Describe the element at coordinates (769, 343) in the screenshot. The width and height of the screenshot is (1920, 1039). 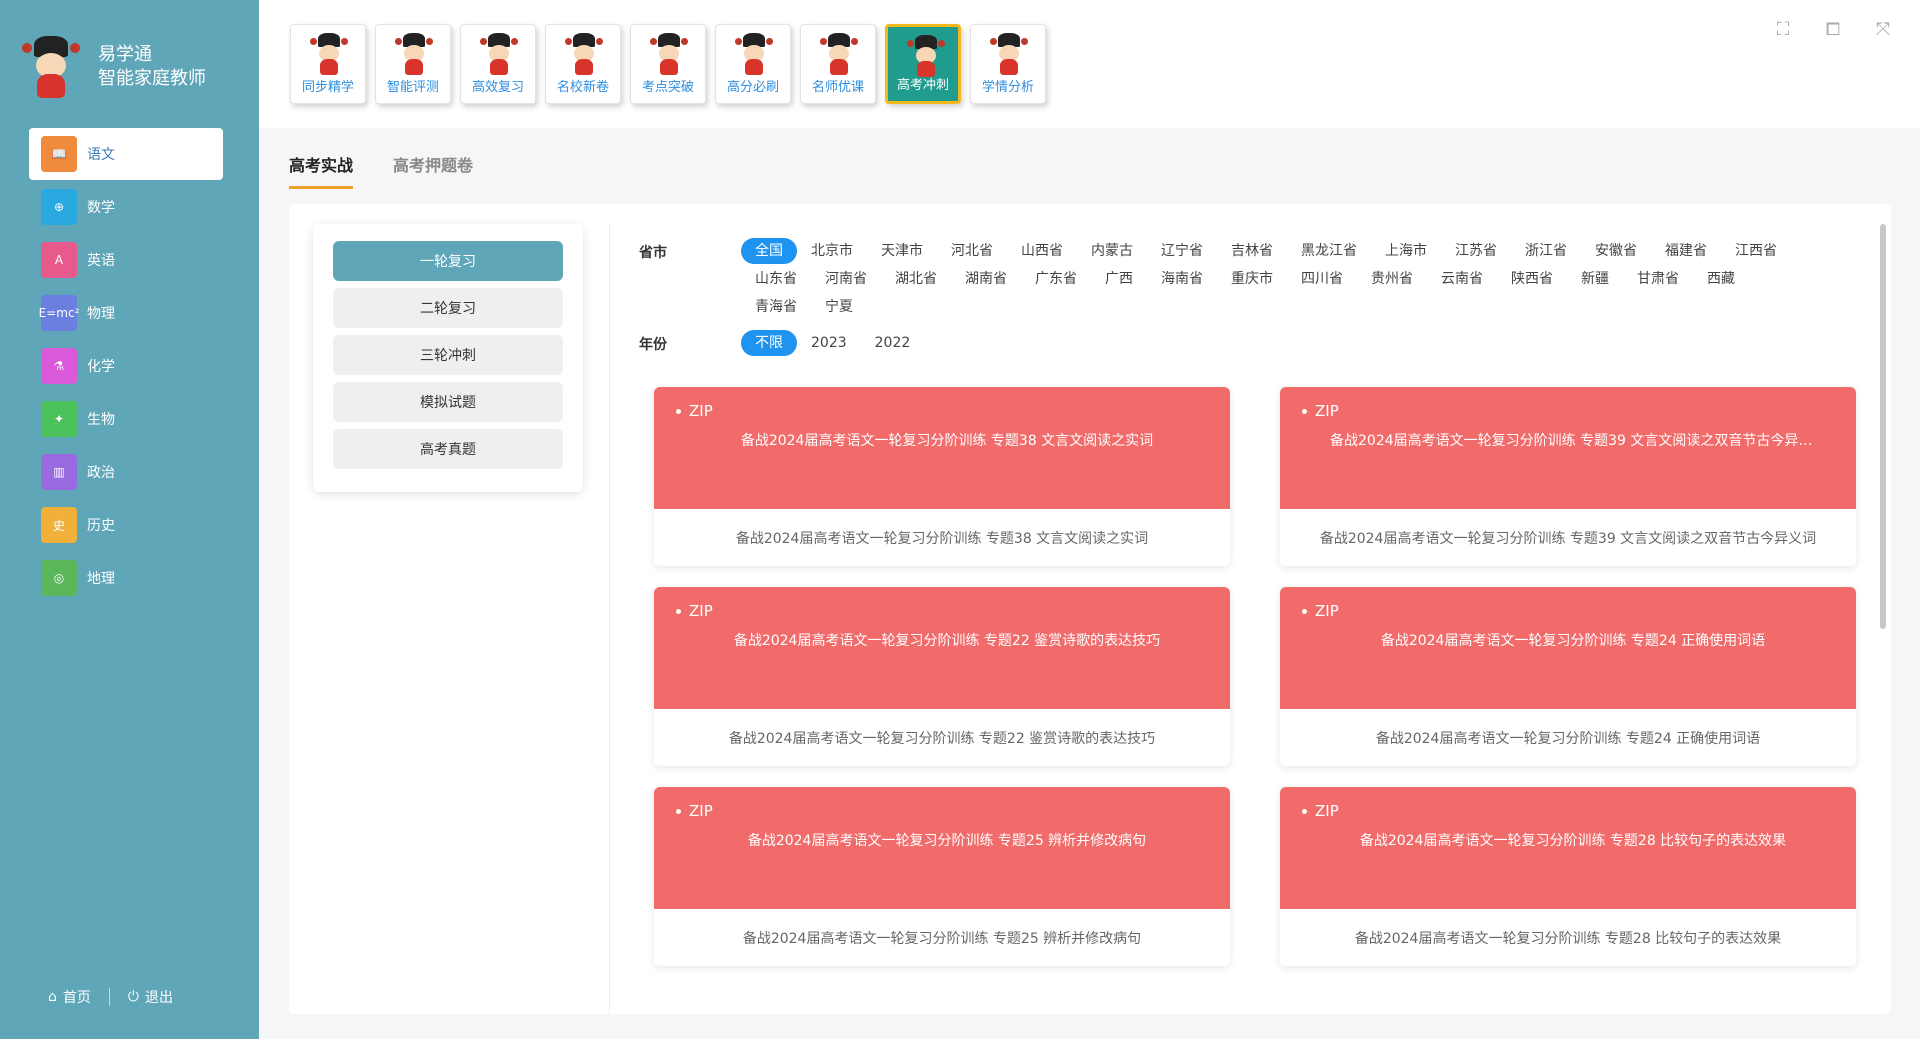
I see `year-chip: 不限` at that location.